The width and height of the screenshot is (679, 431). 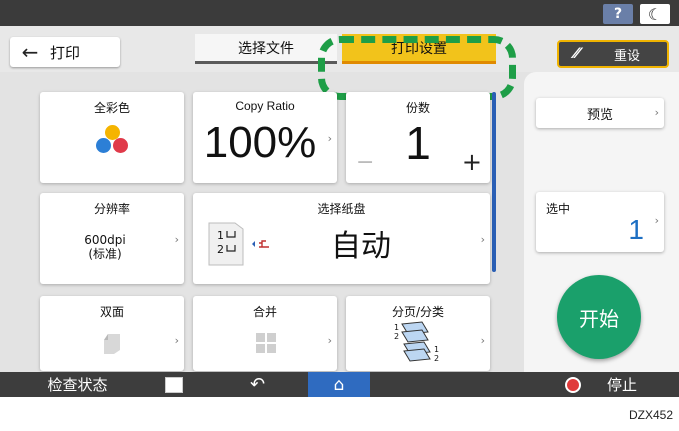 What do you see at coordinates (418, 137) in the screenshot?
I see `copies-tile: 份数 1 − +` at bounding box center [418, 137].